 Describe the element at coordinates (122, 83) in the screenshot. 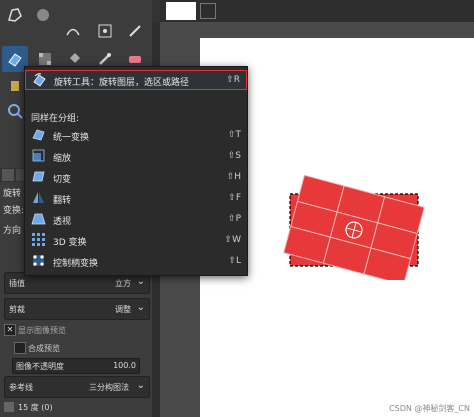

I see `menu-item-label: 旋转工具：旋转图层，选区或路径` at that location.